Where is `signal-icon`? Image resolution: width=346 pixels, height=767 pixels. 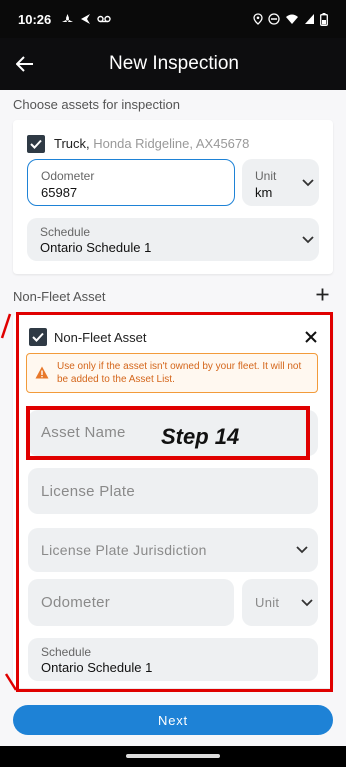
signal-icon is located at coordinates (309, 19).